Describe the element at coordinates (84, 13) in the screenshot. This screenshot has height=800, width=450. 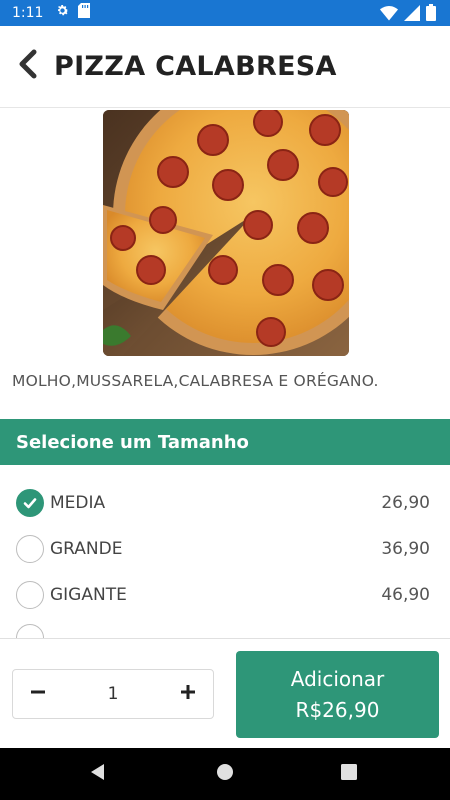
I see `sd-card-icon` at that location.